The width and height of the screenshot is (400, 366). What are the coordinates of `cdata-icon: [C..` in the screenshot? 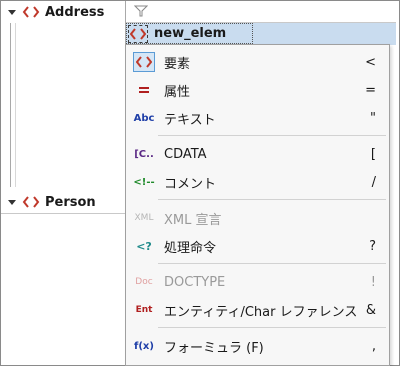 It's located at (144, 154).